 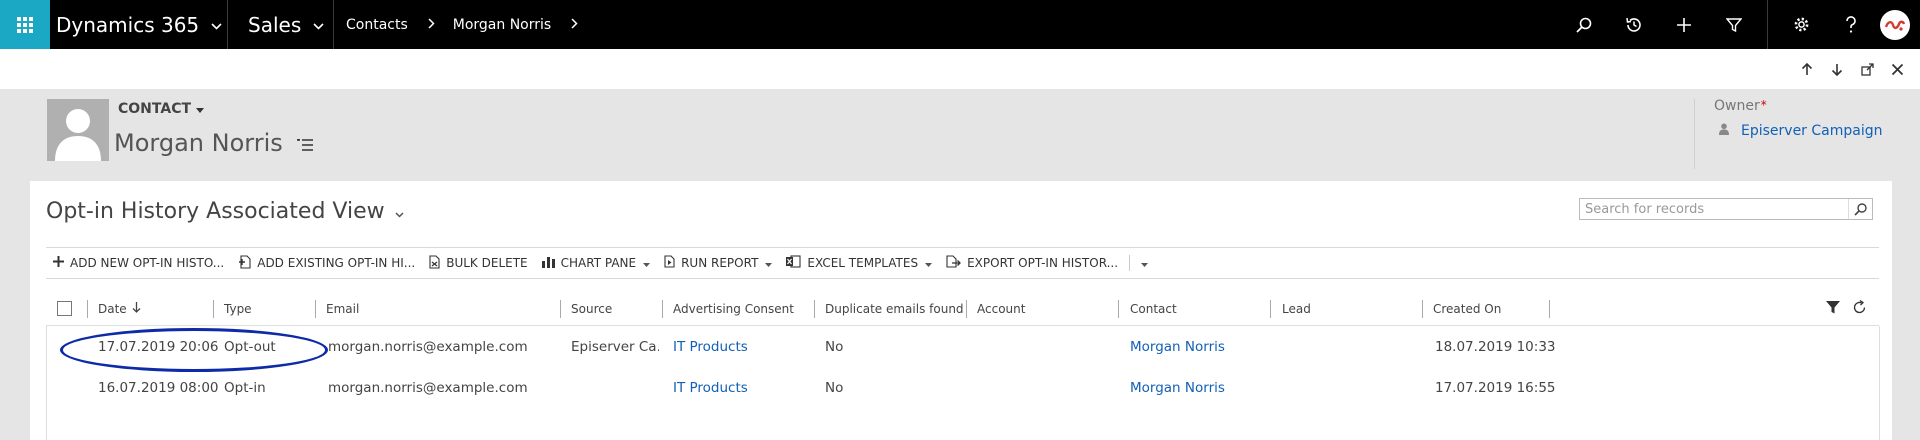 I want to click on entity-selector: CONTACT, so click(x=161, y=109).